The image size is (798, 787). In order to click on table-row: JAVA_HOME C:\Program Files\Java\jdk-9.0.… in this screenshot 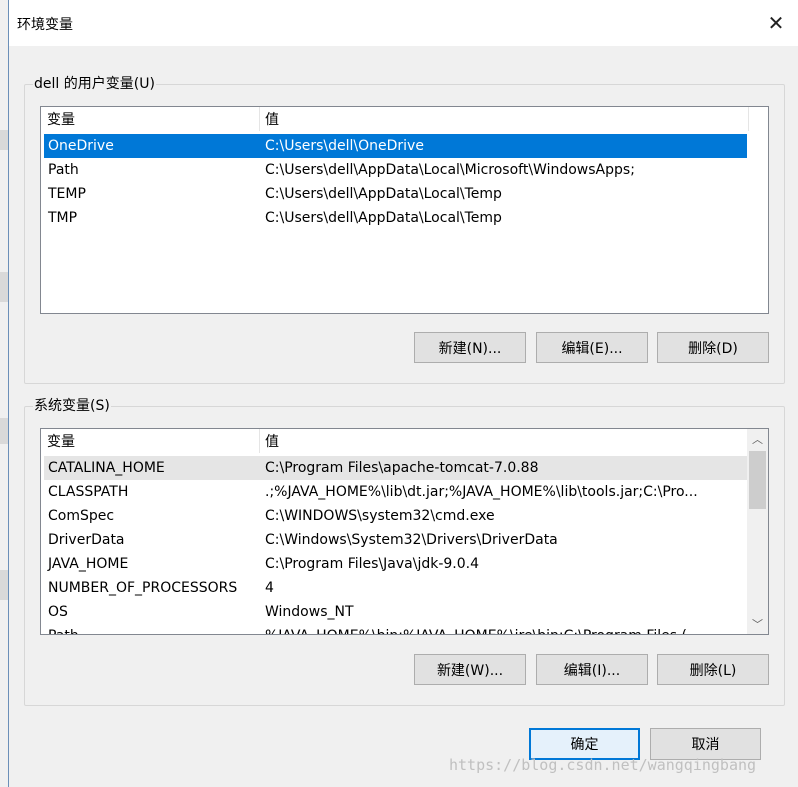, I will do `click(395, 564)`.